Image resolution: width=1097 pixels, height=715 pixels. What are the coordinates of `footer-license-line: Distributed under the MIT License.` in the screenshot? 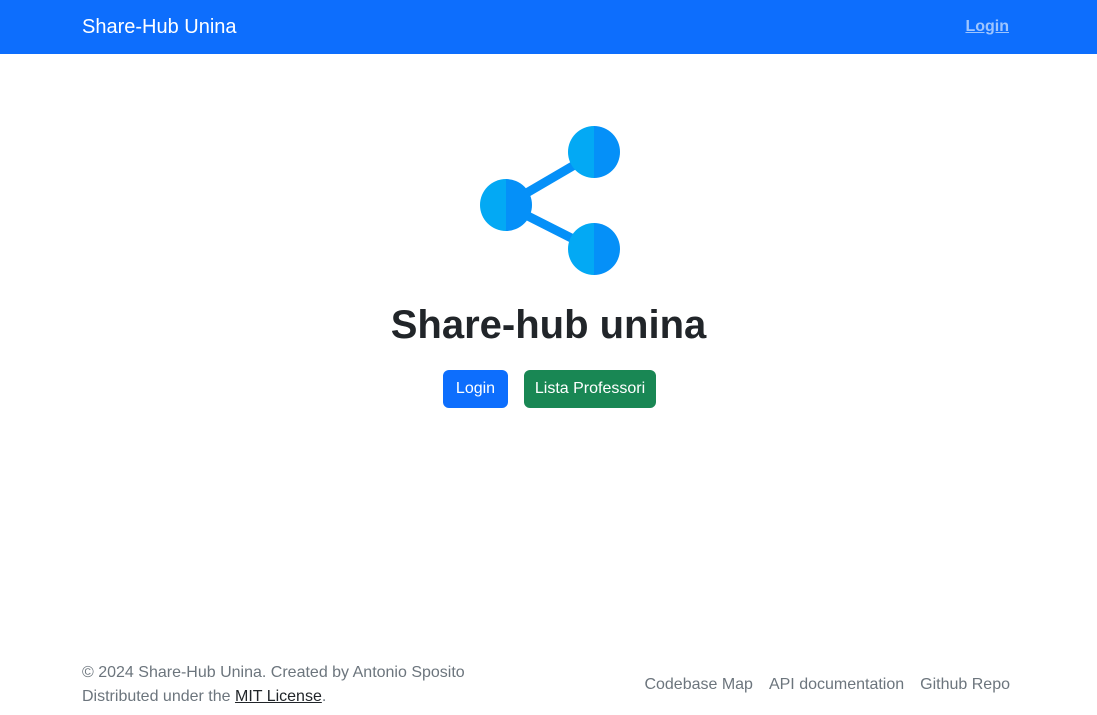 It's located at (273, 697).